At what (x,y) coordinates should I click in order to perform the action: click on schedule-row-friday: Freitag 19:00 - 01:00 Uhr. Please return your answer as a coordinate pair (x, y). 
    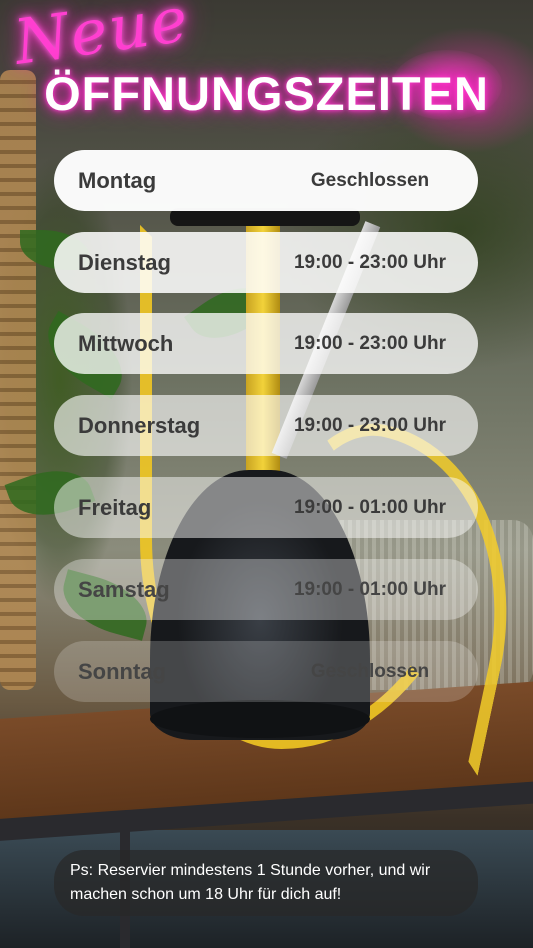
    Looking at the image, I should click on (266, 507).